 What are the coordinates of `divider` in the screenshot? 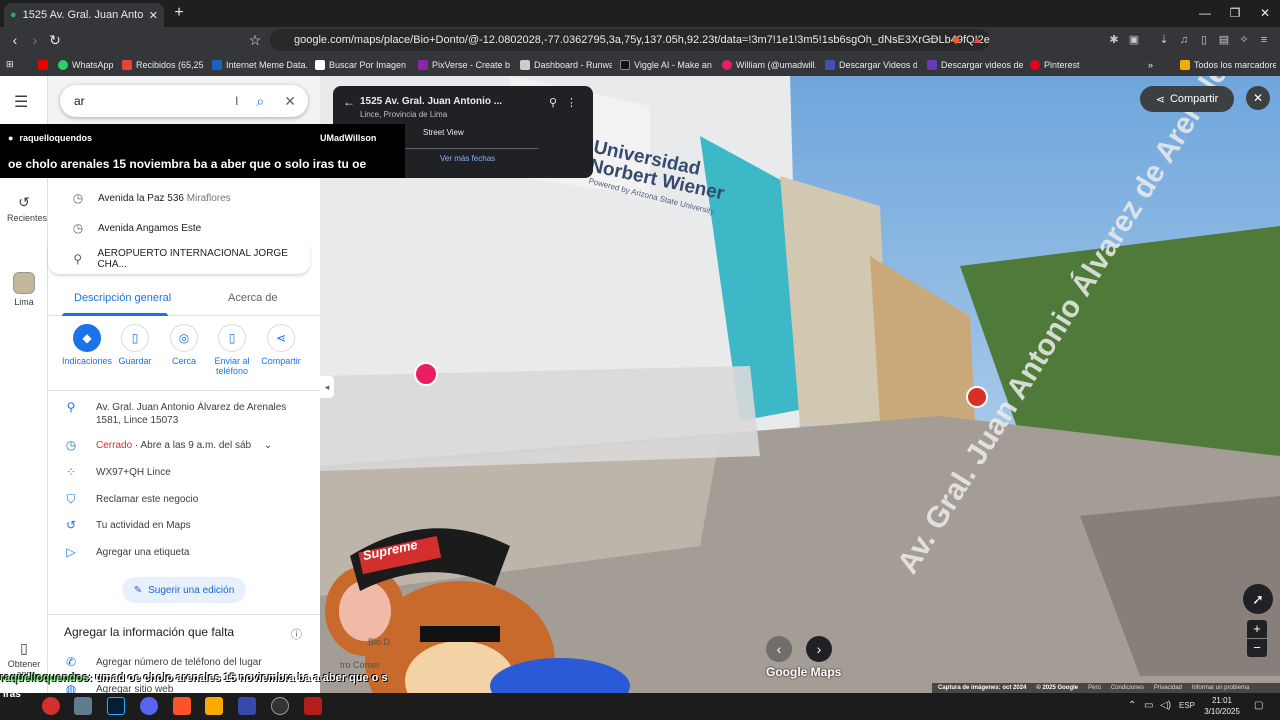 It's located at (469, 148).